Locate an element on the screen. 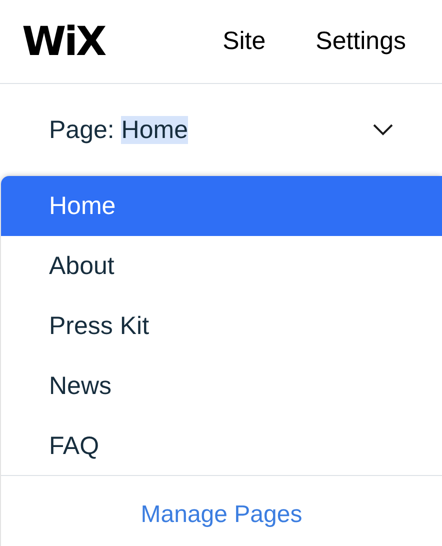  page-item: Home is located at coordinates (221, 206).